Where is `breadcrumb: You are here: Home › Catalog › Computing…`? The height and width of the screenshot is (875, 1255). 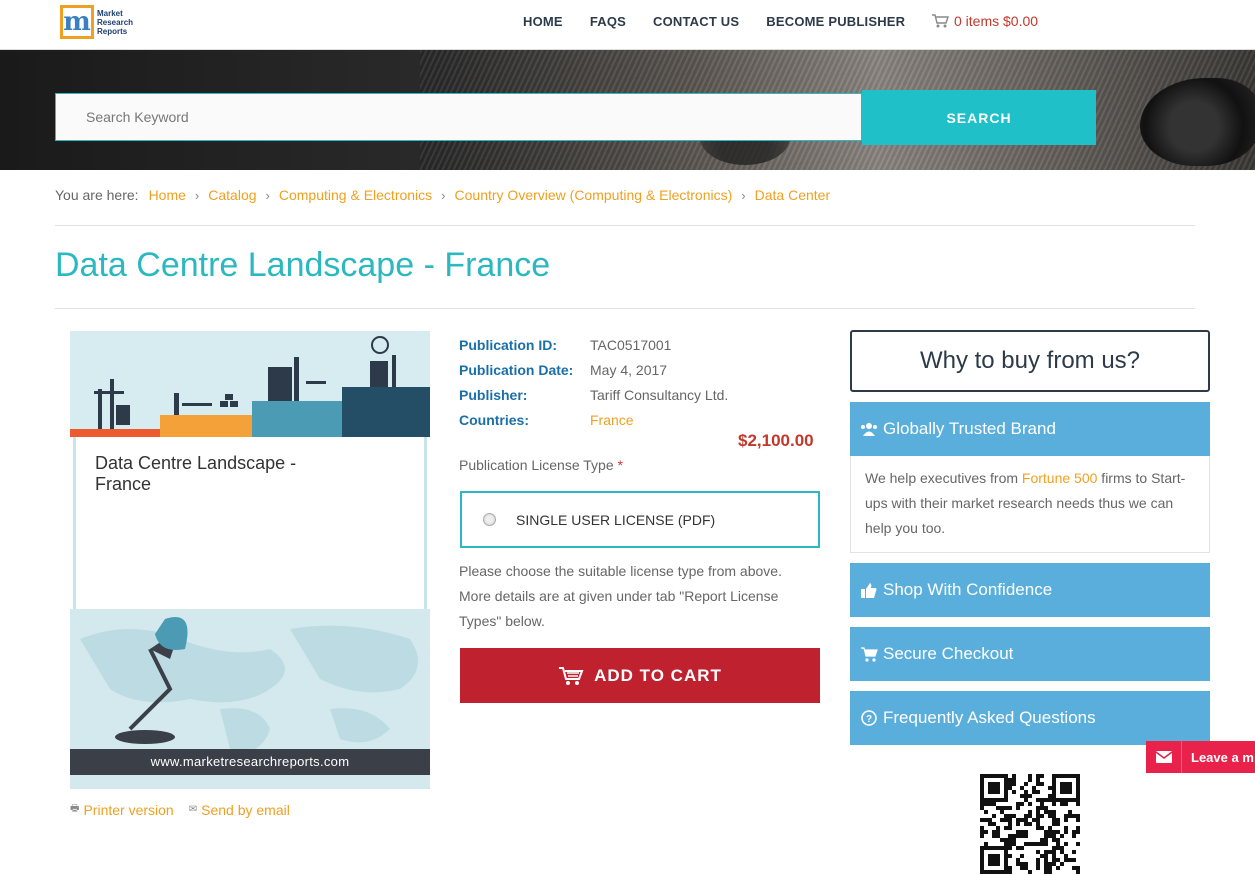
breadcrumb: You are here: Home › Catalog › Computing… is located at coordinates (442, 195).